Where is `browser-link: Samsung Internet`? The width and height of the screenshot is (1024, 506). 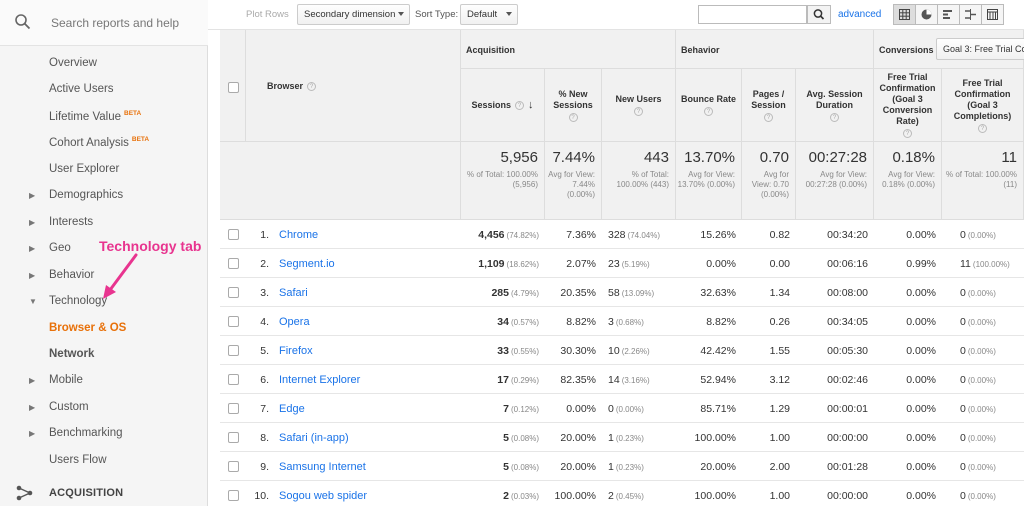 browser-link: Samsung Internet is located at coordinates (322, 467).